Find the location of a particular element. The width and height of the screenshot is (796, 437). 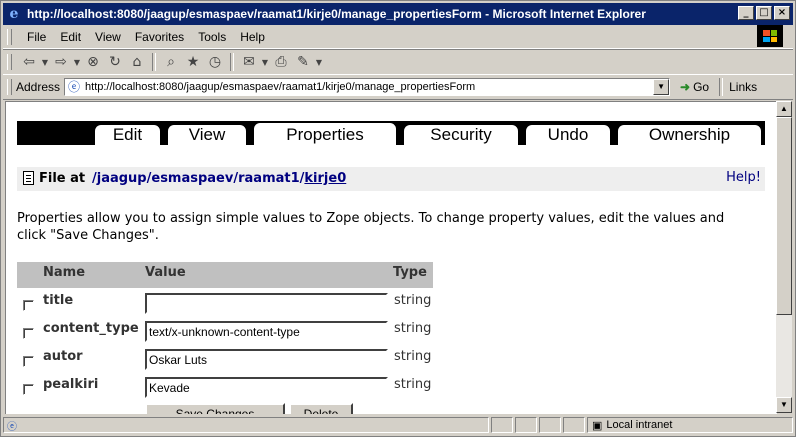

tab-edit: Edit is located at coordinates (127, 134).